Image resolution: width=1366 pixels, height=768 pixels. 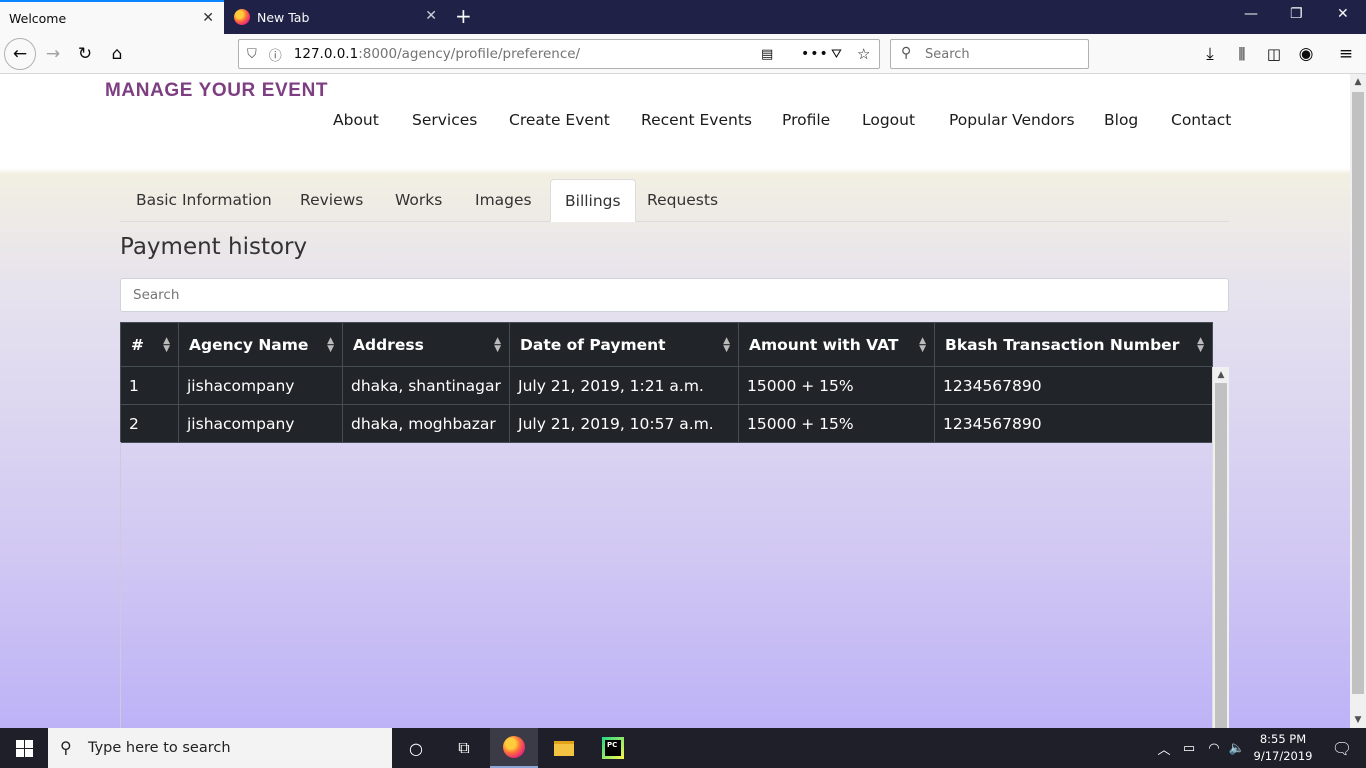 I want to click on windows-logo-icon, so click(x=24, y=748).